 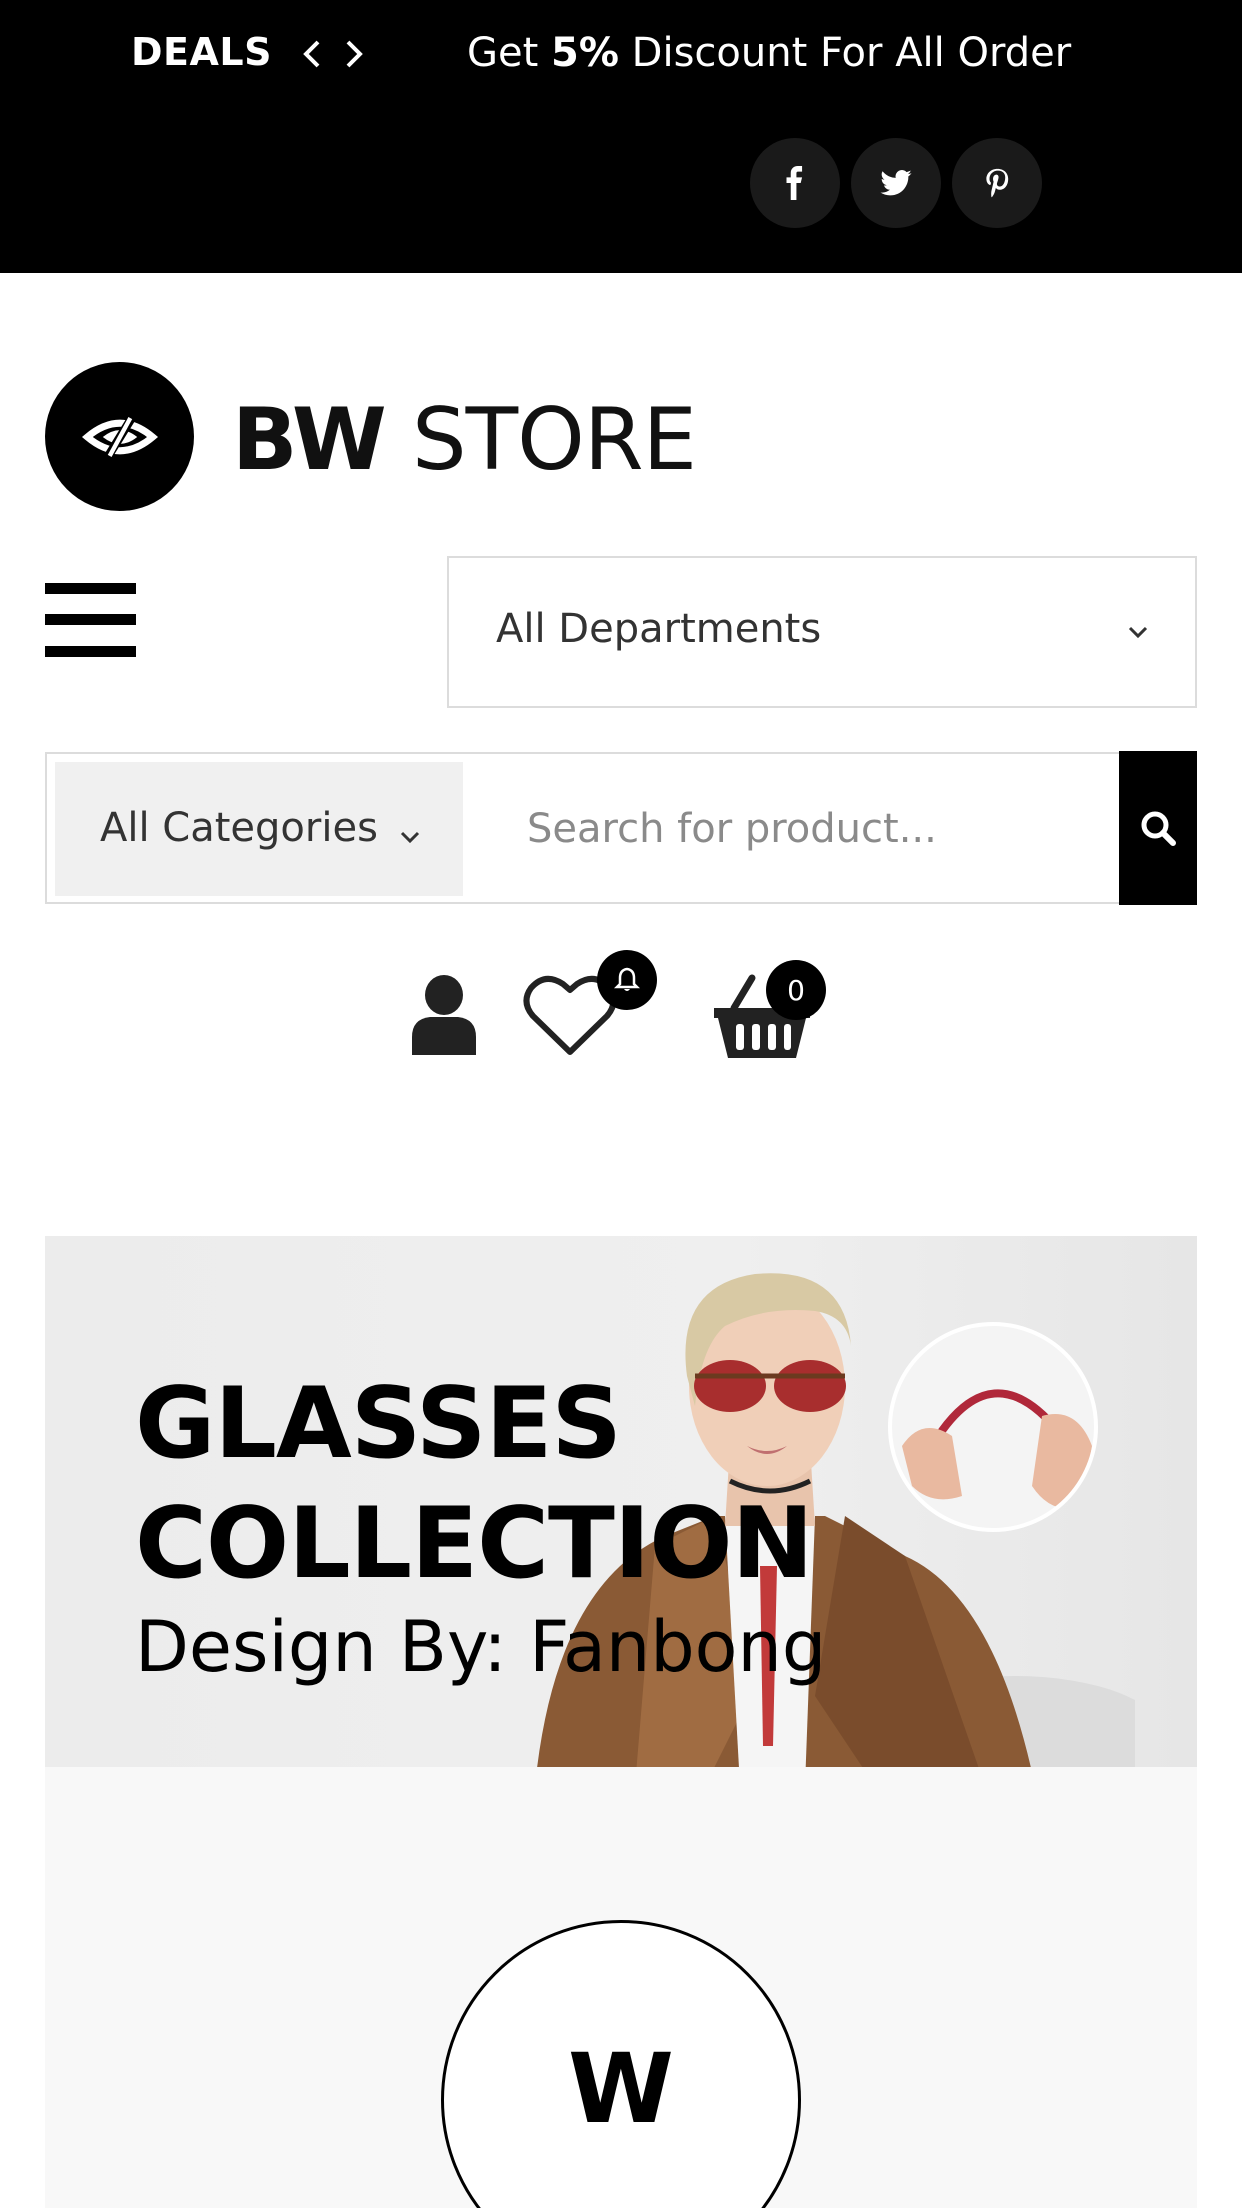 I want to click on cart-count-badge: 0, so click(x=796, y=990).